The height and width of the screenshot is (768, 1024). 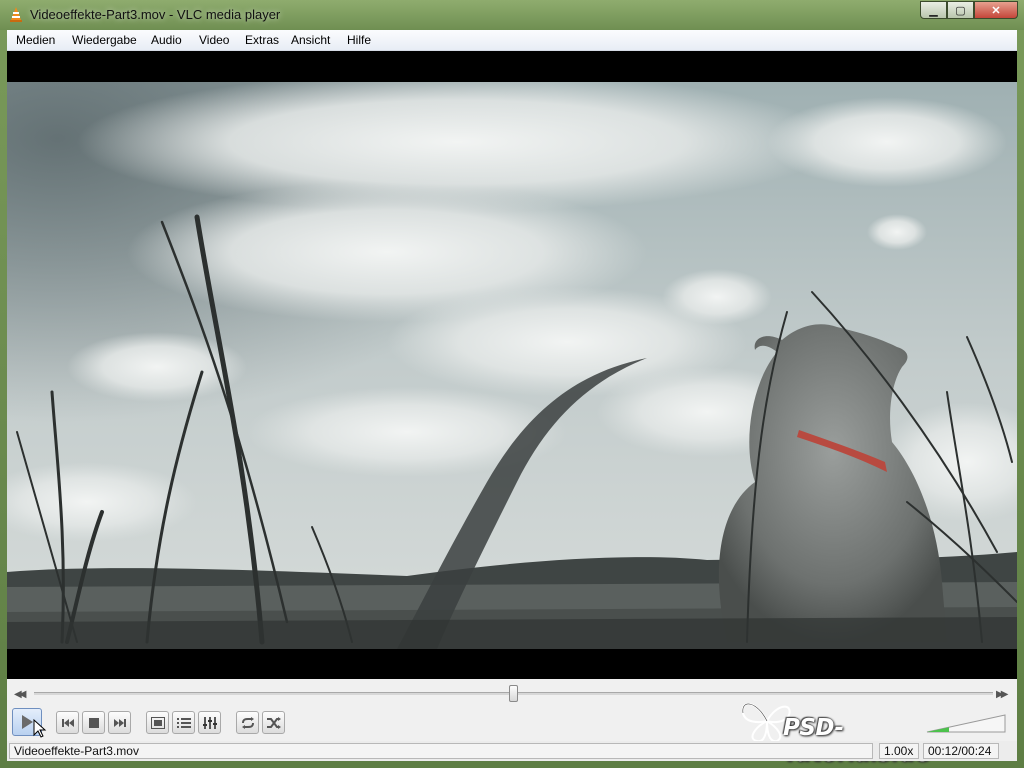 I want to click on extended-settings-button, so click(x=209, y=722).